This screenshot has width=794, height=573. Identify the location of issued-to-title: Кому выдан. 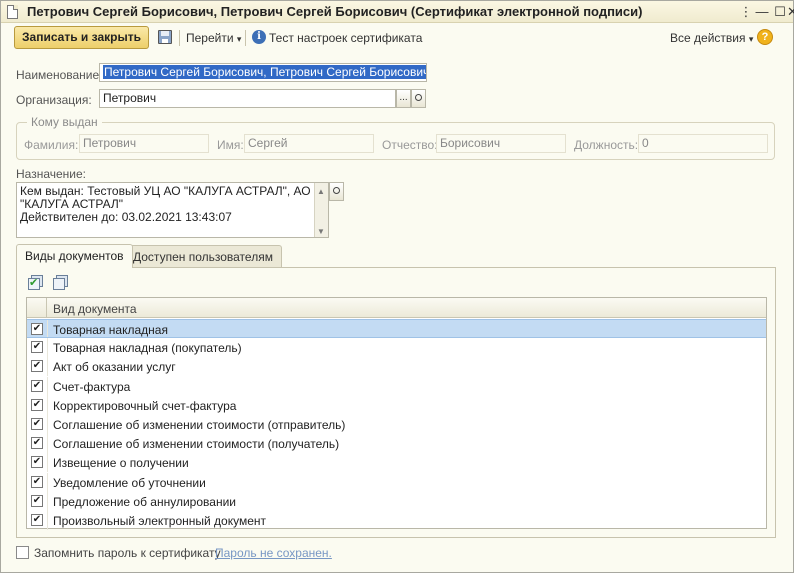
(64, 122).